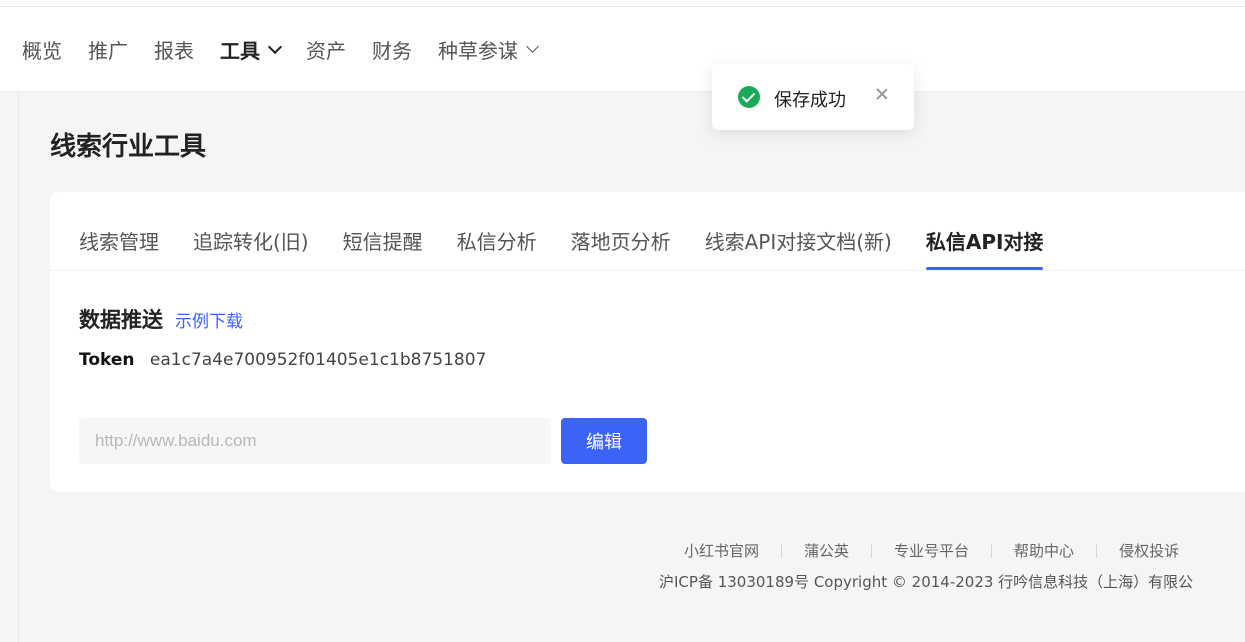 The width and height of the screenshot is (1245, 642). What do you see at coordinates (604, 441) in the screenshot?
I see `edit-button: 编辑` at bounding box center [604, 441].